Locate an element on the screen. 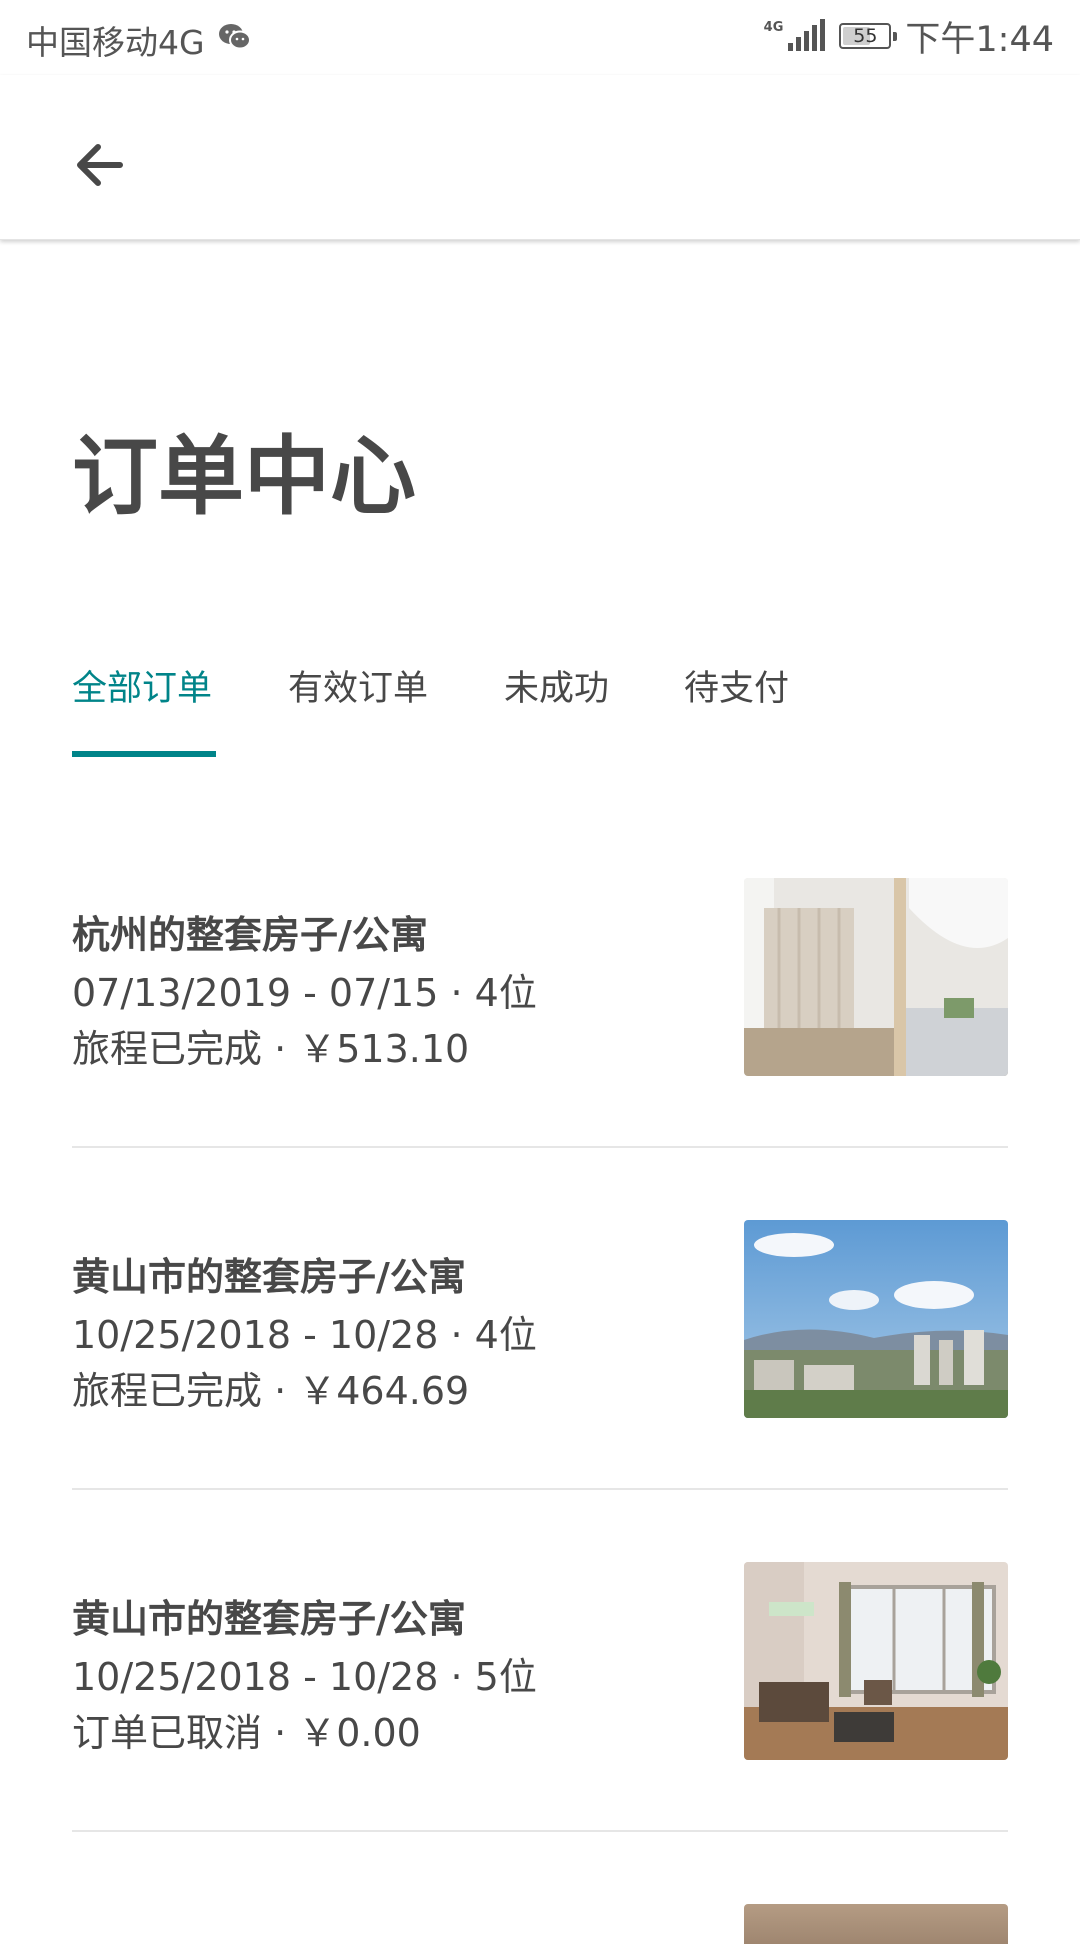  order-dates: 10/25/2018 - 10/28 · 5位 is located at coordinates (304, 1677).